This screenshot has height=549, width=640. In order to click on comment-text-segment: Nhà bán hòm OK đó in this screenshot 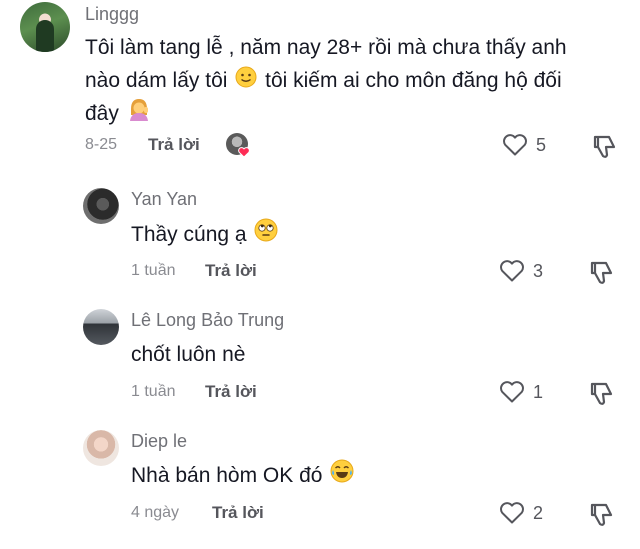, I will do `click(227, 475)`.